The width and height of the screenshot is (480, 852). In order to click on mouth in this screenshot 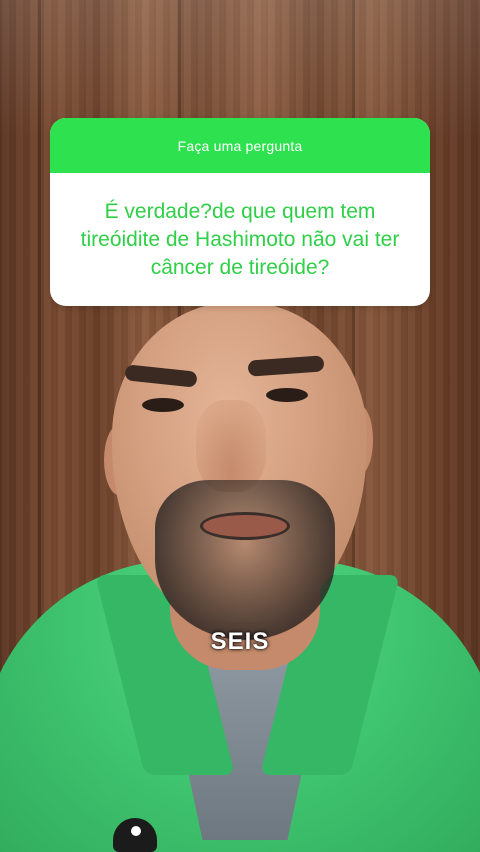, I will do `click(245, 526)`.